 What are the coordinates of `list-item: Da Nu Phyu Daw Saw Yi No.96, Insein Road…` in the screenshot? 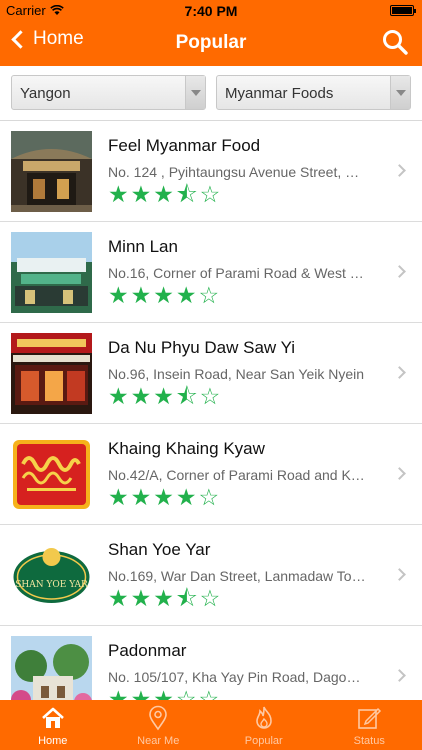 It's located at (211, 373).